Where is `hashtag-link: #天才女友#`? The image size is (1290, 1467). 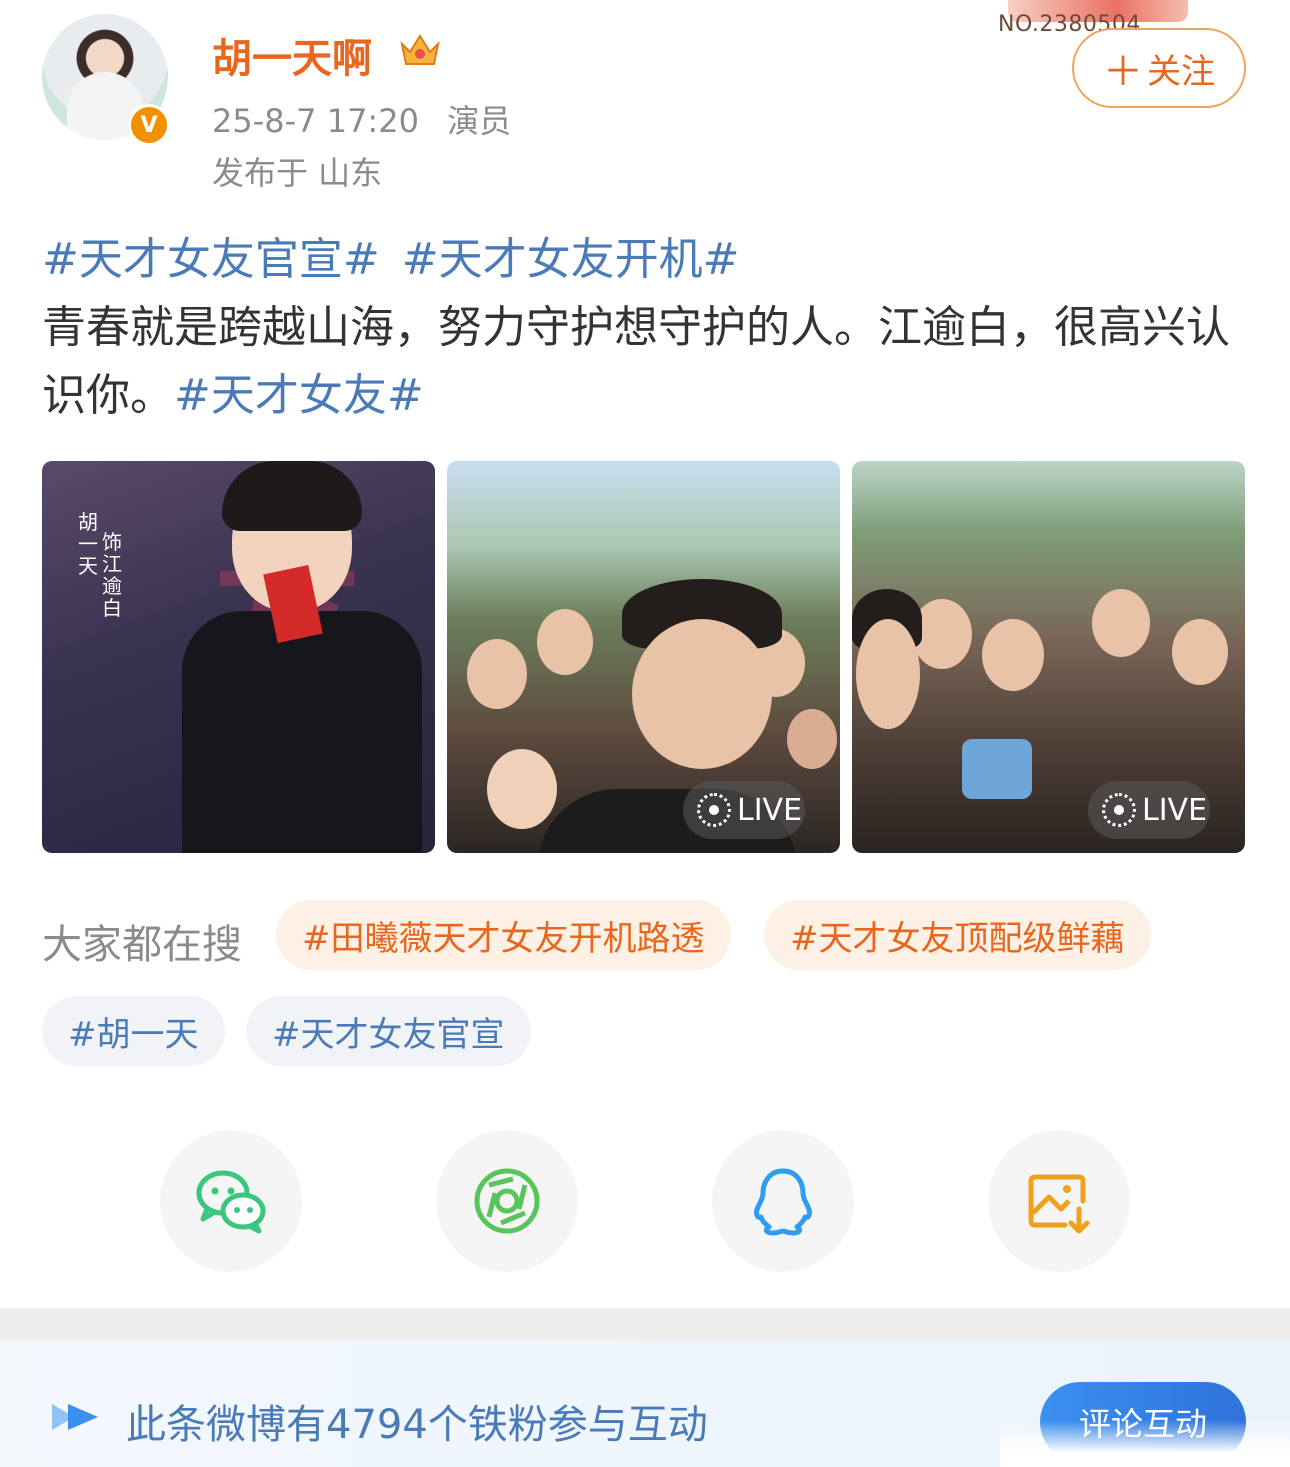
hashtag-link: #天才女友# is located at coordinates (299, 395).